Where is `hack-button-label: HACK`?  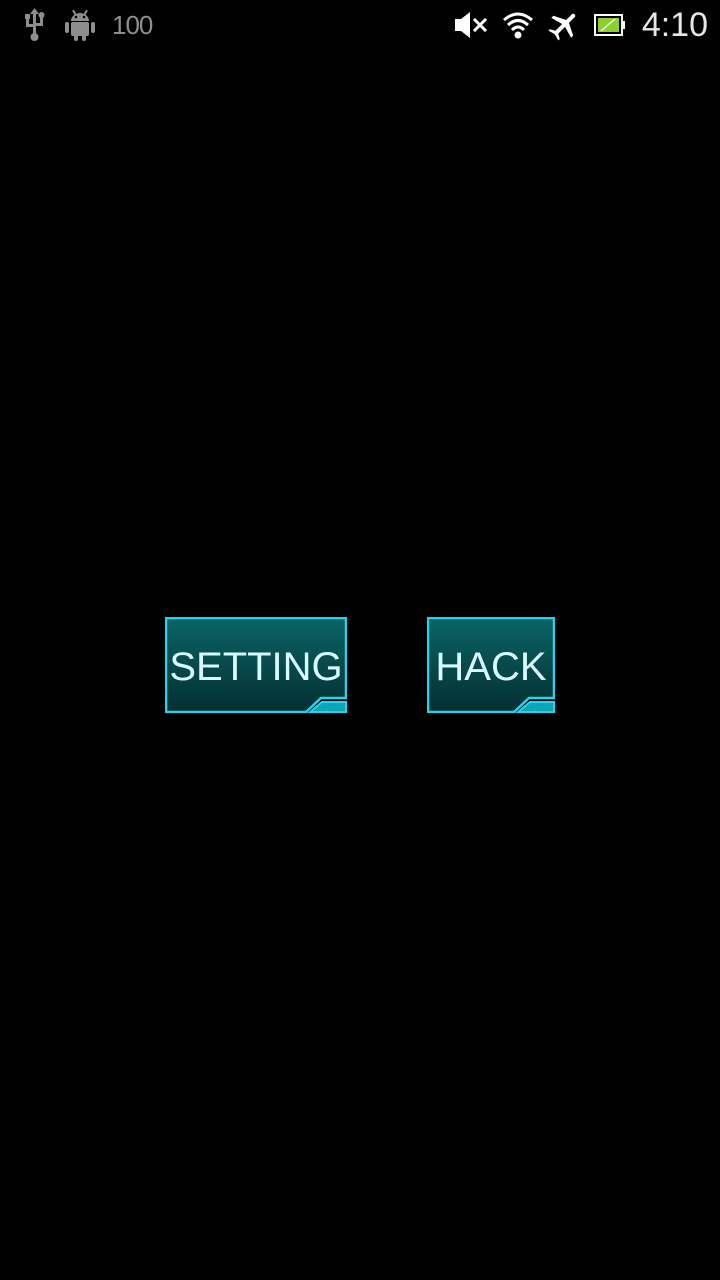
hack-button-label: HACK is located at coordinates (491, 666).